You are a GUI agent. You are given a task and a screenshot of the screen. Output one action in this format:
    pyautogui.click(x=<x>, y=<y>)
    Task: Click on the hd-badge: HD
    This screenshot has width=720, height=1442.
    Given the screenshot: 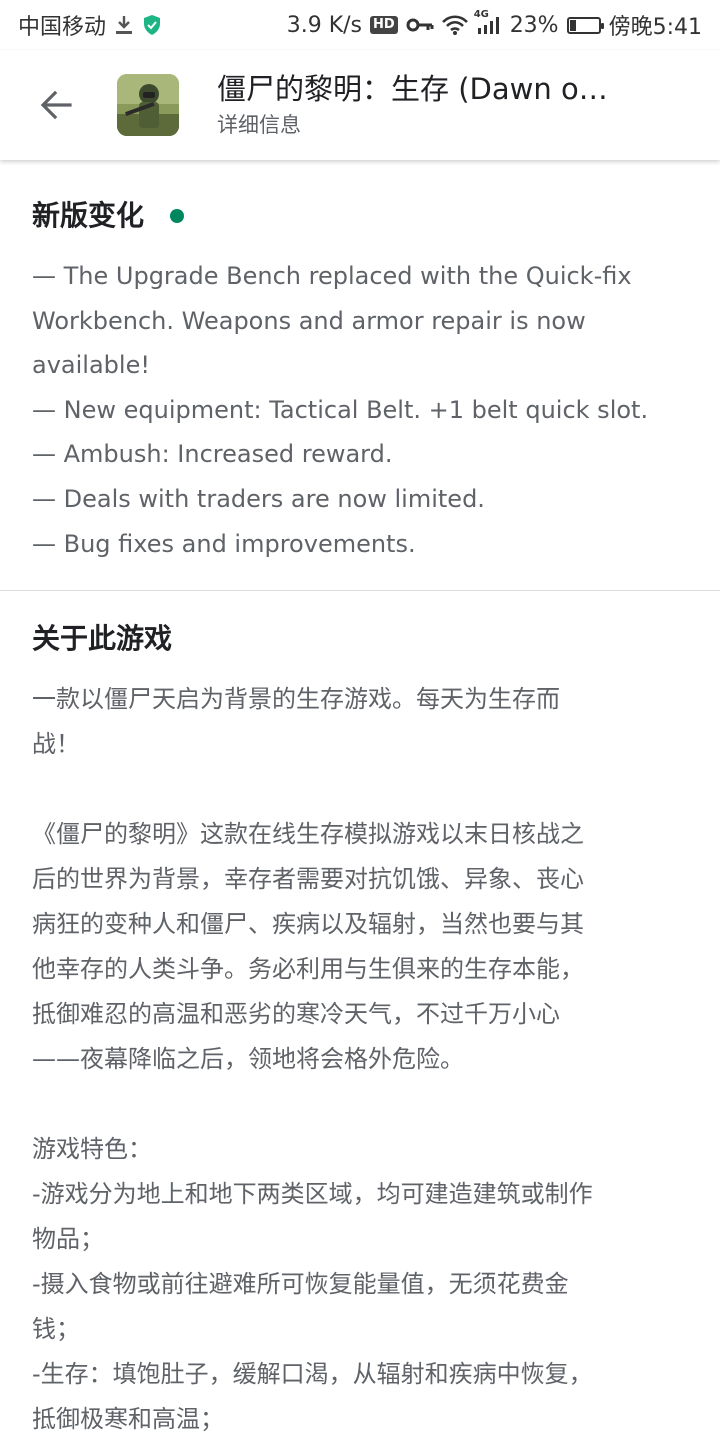 What is the action you would take?
    pyautogui.click(x=384, y=25)
    